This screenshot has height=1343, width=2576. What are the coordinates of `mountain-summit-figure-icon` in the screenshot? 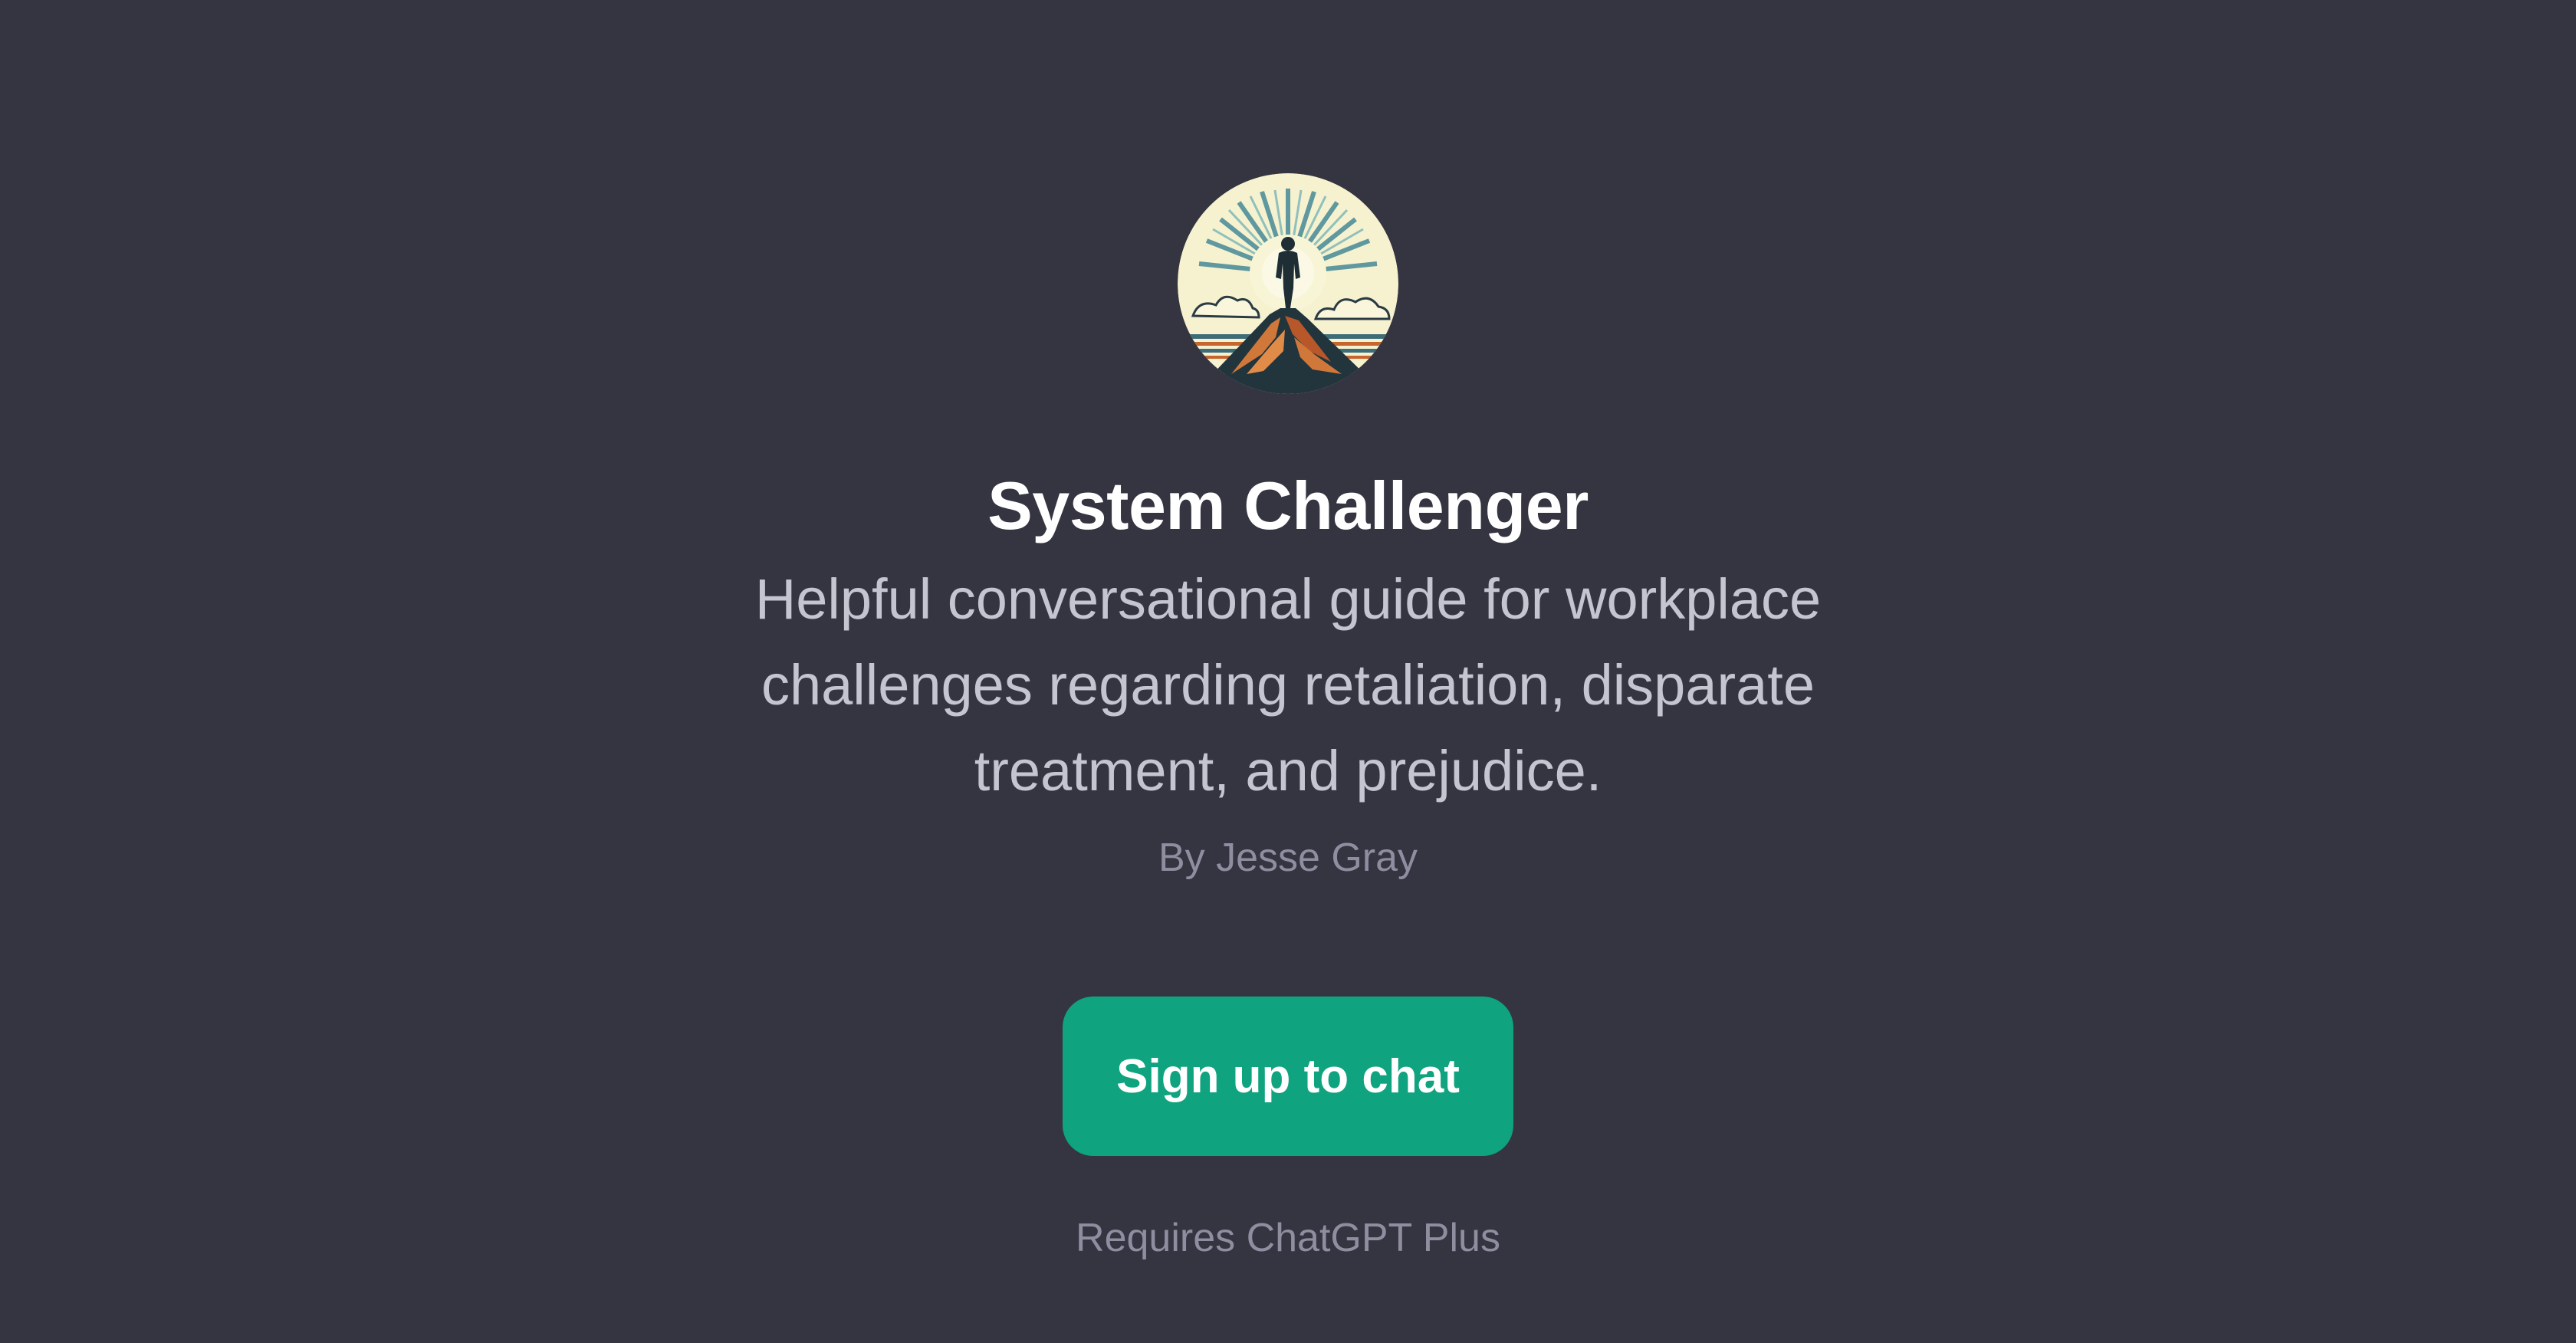 It's located at (1288, 284).